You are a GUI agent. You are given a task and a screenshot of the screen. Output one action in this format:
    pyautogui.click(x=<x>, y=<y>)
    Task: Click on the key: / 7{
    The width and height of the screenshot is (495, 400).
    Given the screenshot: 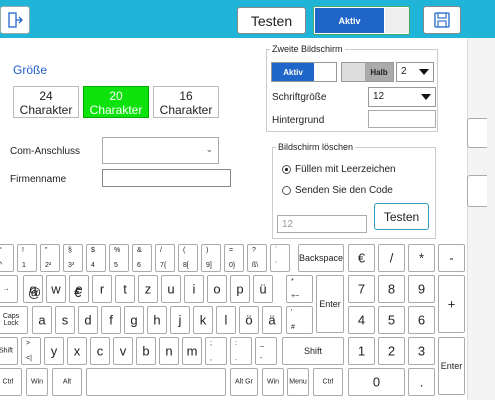 What is the action you would take?
    pyautogui.click(x=165, y=258)
    